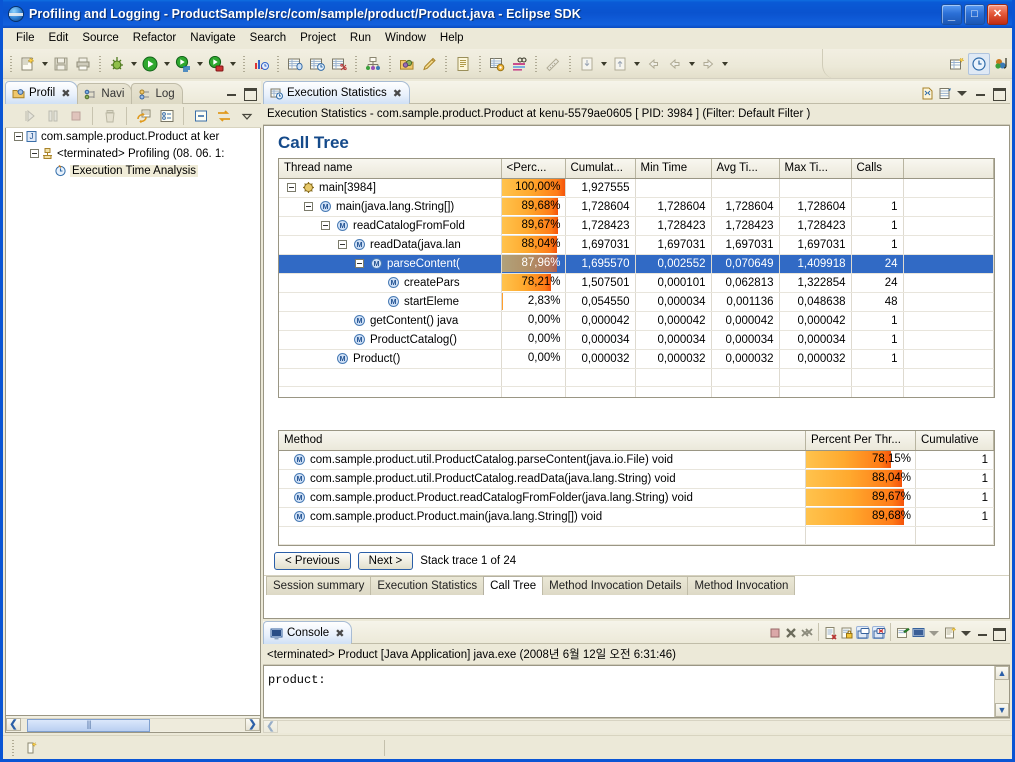  Describe the element at coordinates (519, 64) in the screenshot. I see `glasses-icon` at that location.